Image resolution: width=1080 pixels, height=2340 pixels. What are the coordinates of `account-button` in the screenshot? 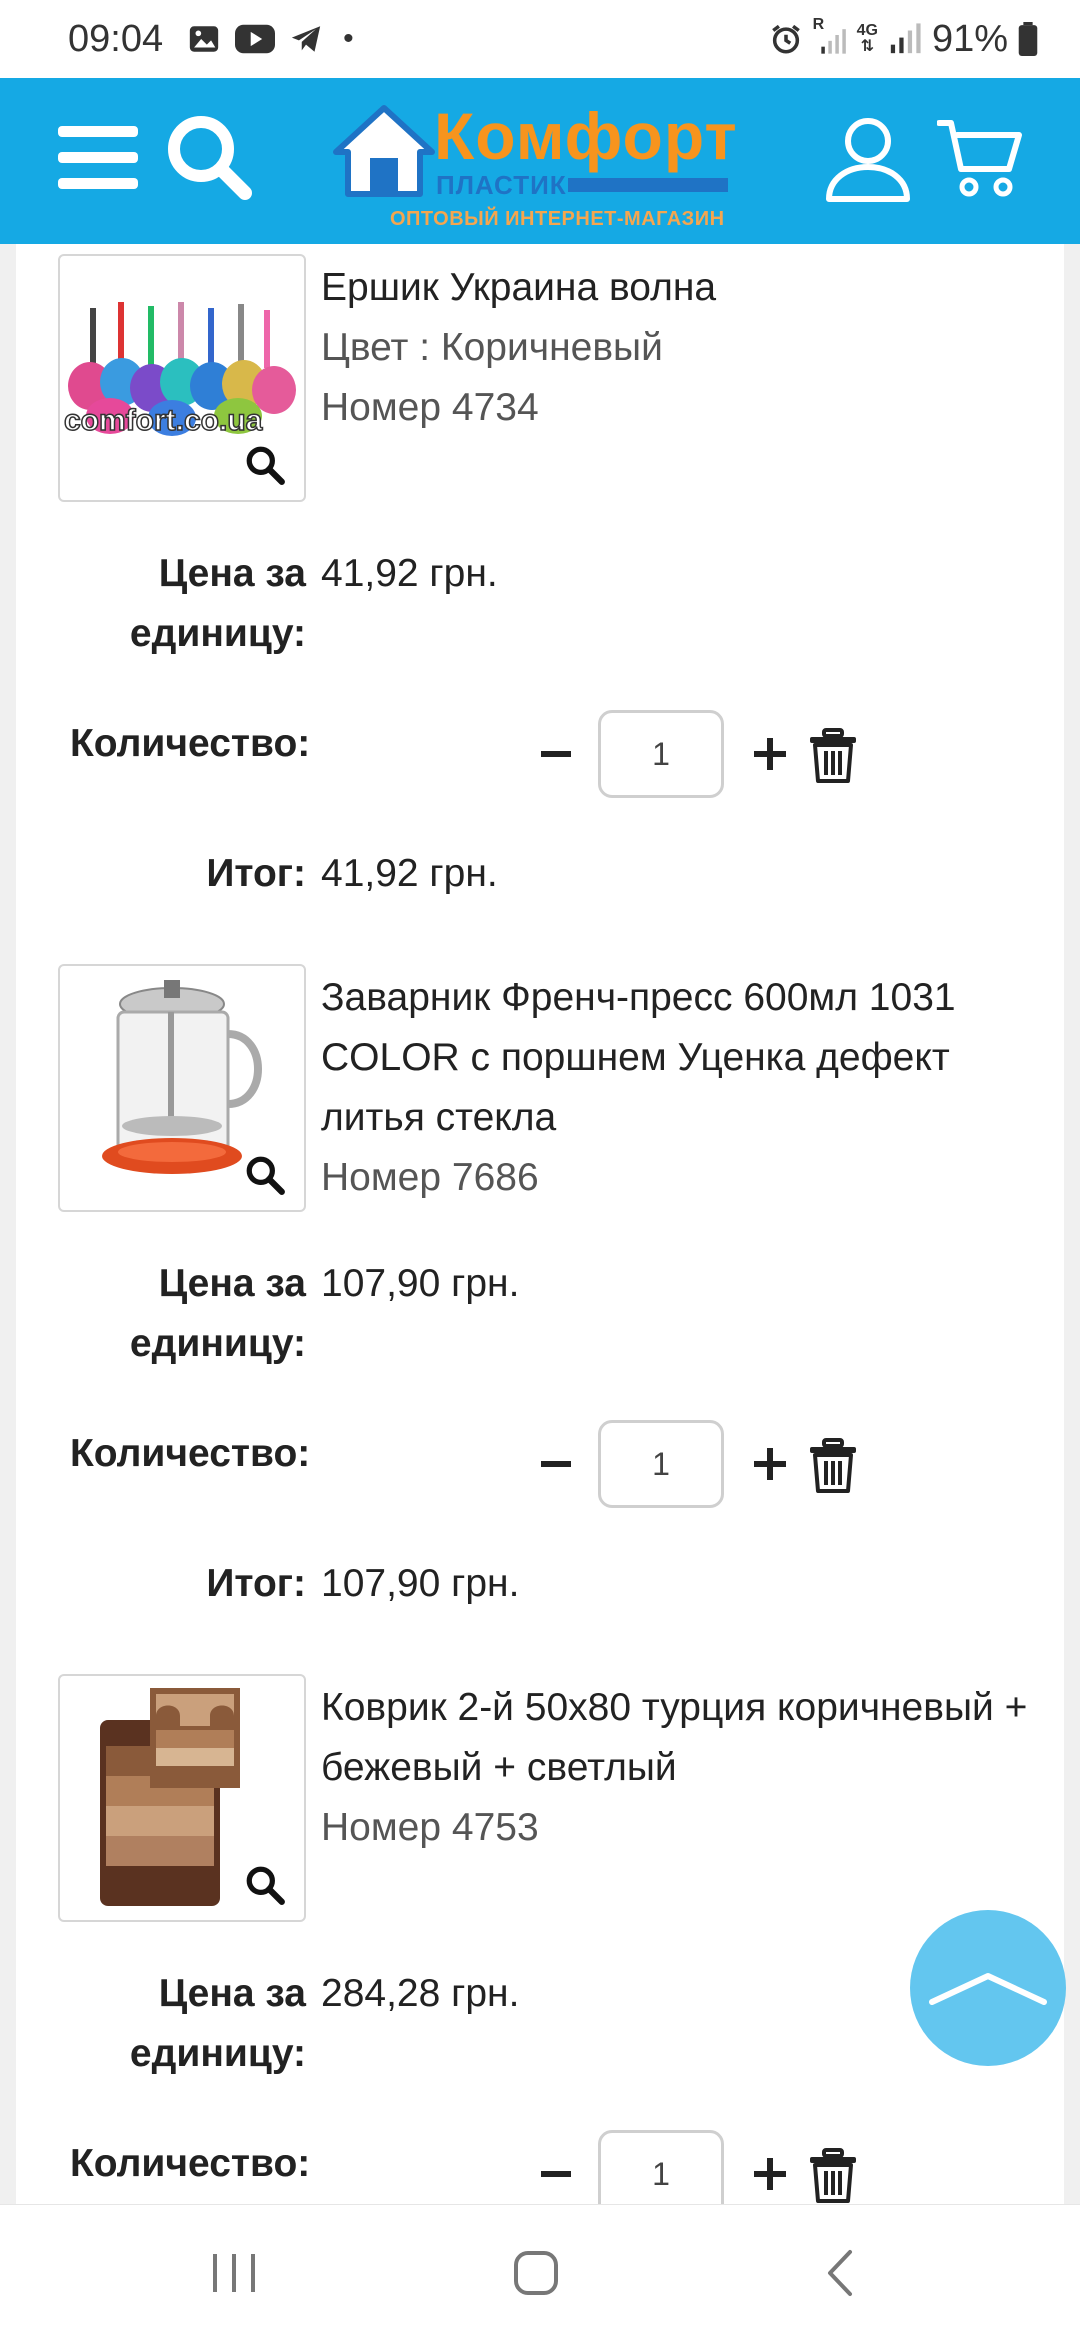 It's located at (868, 158).